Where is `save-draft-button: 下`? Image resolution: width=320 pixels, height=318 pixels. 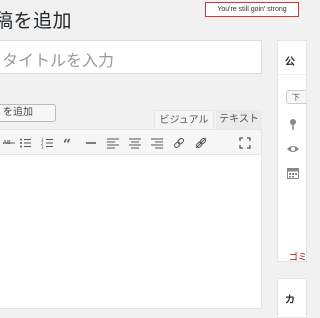 save-draft-button: 下 is located at coordinates (296, 97).